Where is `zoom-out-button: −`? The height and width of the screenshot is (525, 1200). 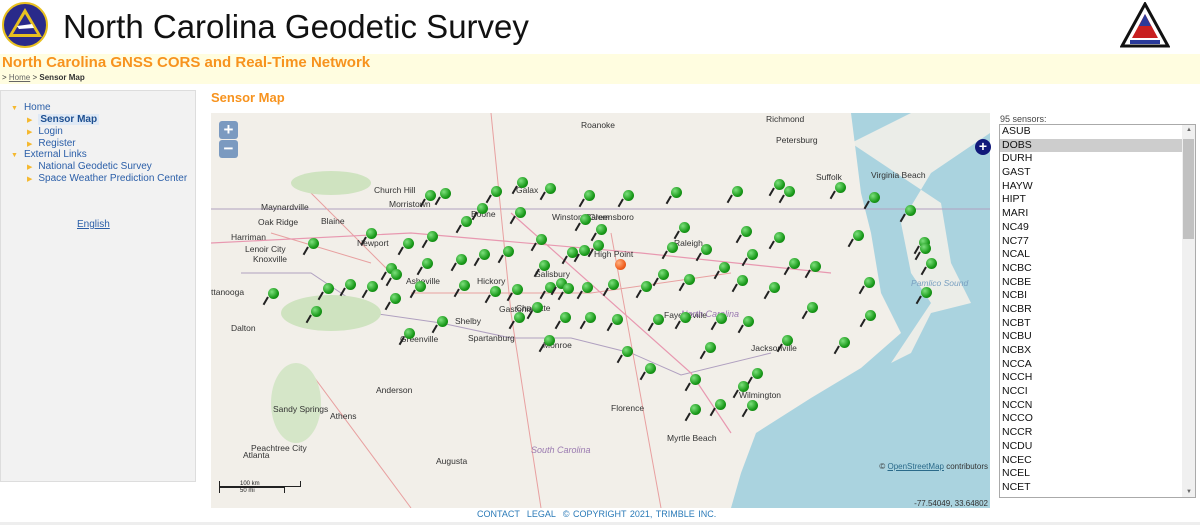 zoom-out-button: − is located at coordinates (228, 149).